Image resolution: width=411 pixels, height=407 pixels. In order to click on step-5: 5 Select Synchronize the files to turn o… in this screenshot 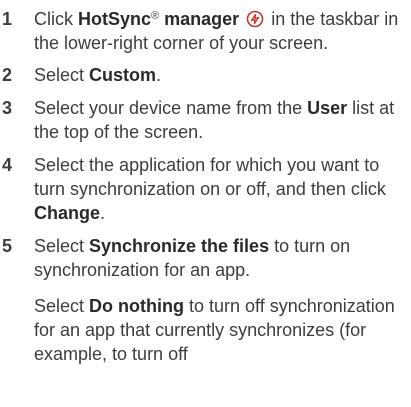, I will do `click(205, 258)`.